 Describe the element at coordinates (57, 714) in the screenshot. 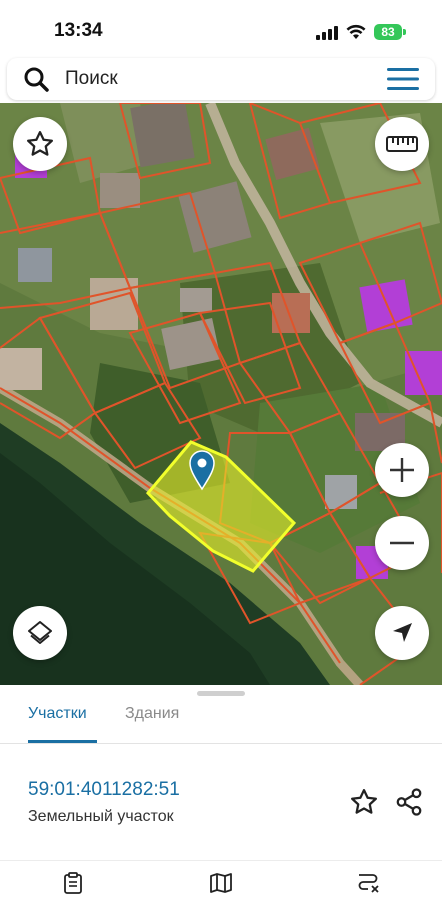

I see `tab-parcels: Участки` at that location.